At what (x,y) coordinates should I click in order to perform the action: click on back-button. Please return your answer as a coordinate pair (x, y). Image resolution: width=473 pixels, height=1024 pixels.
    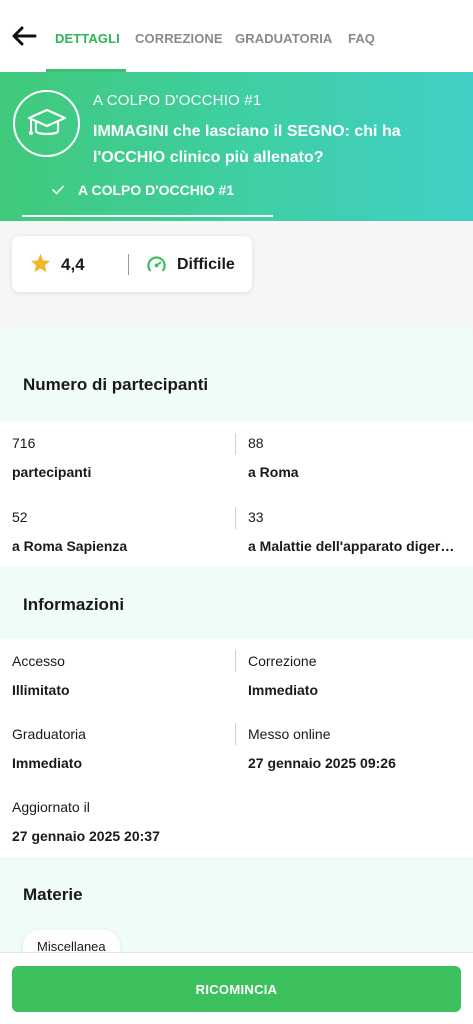
    Looking at the image, I should click on (24, 36).